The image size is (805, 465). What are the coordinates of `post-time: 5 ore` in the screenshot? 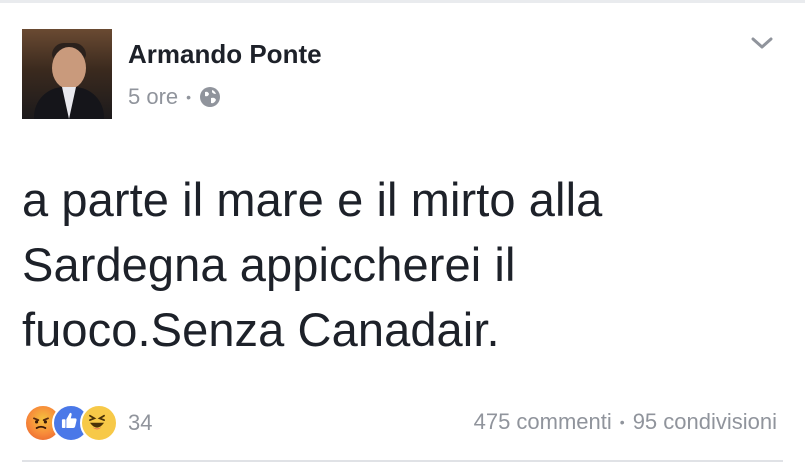 It's located at (153, 97).